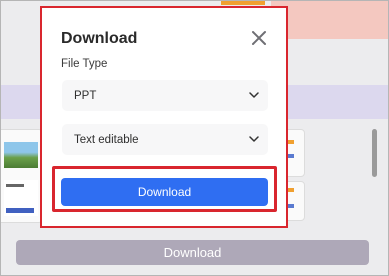 This screenshot has width=389, height=276. Describe the element at coordinates (21, 198) in the screenshot. I see `thumbnail-text` at that location.